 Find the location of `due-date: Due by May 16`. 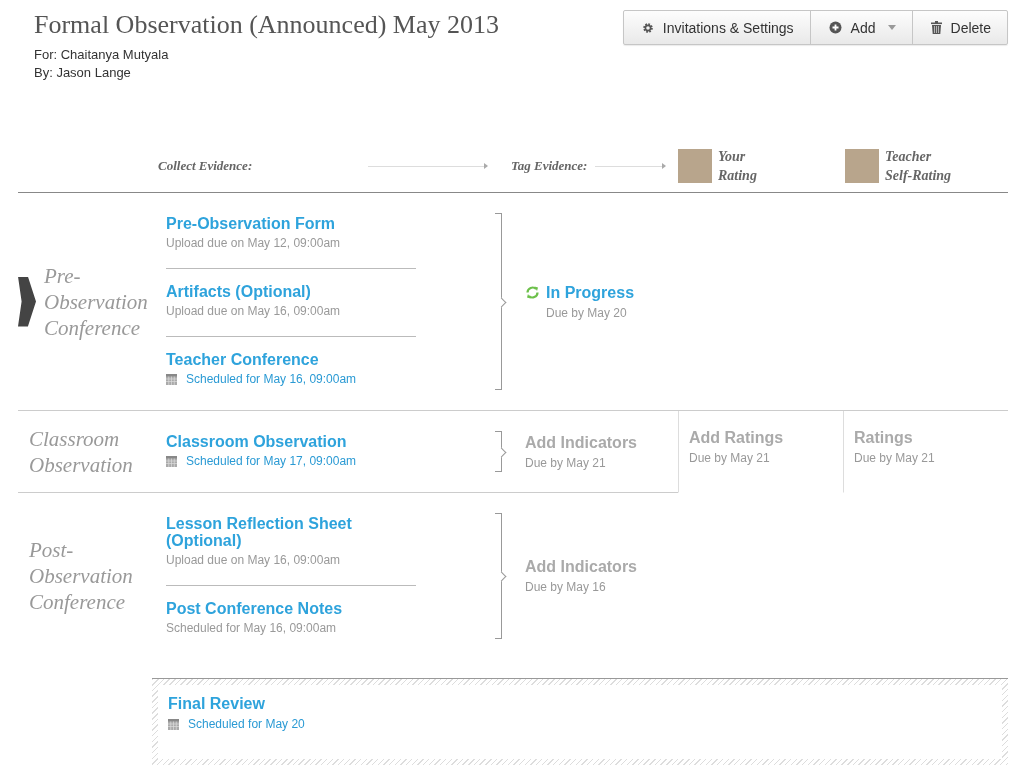

due-date: Due by May 16 is located at coordinates (566, 587).